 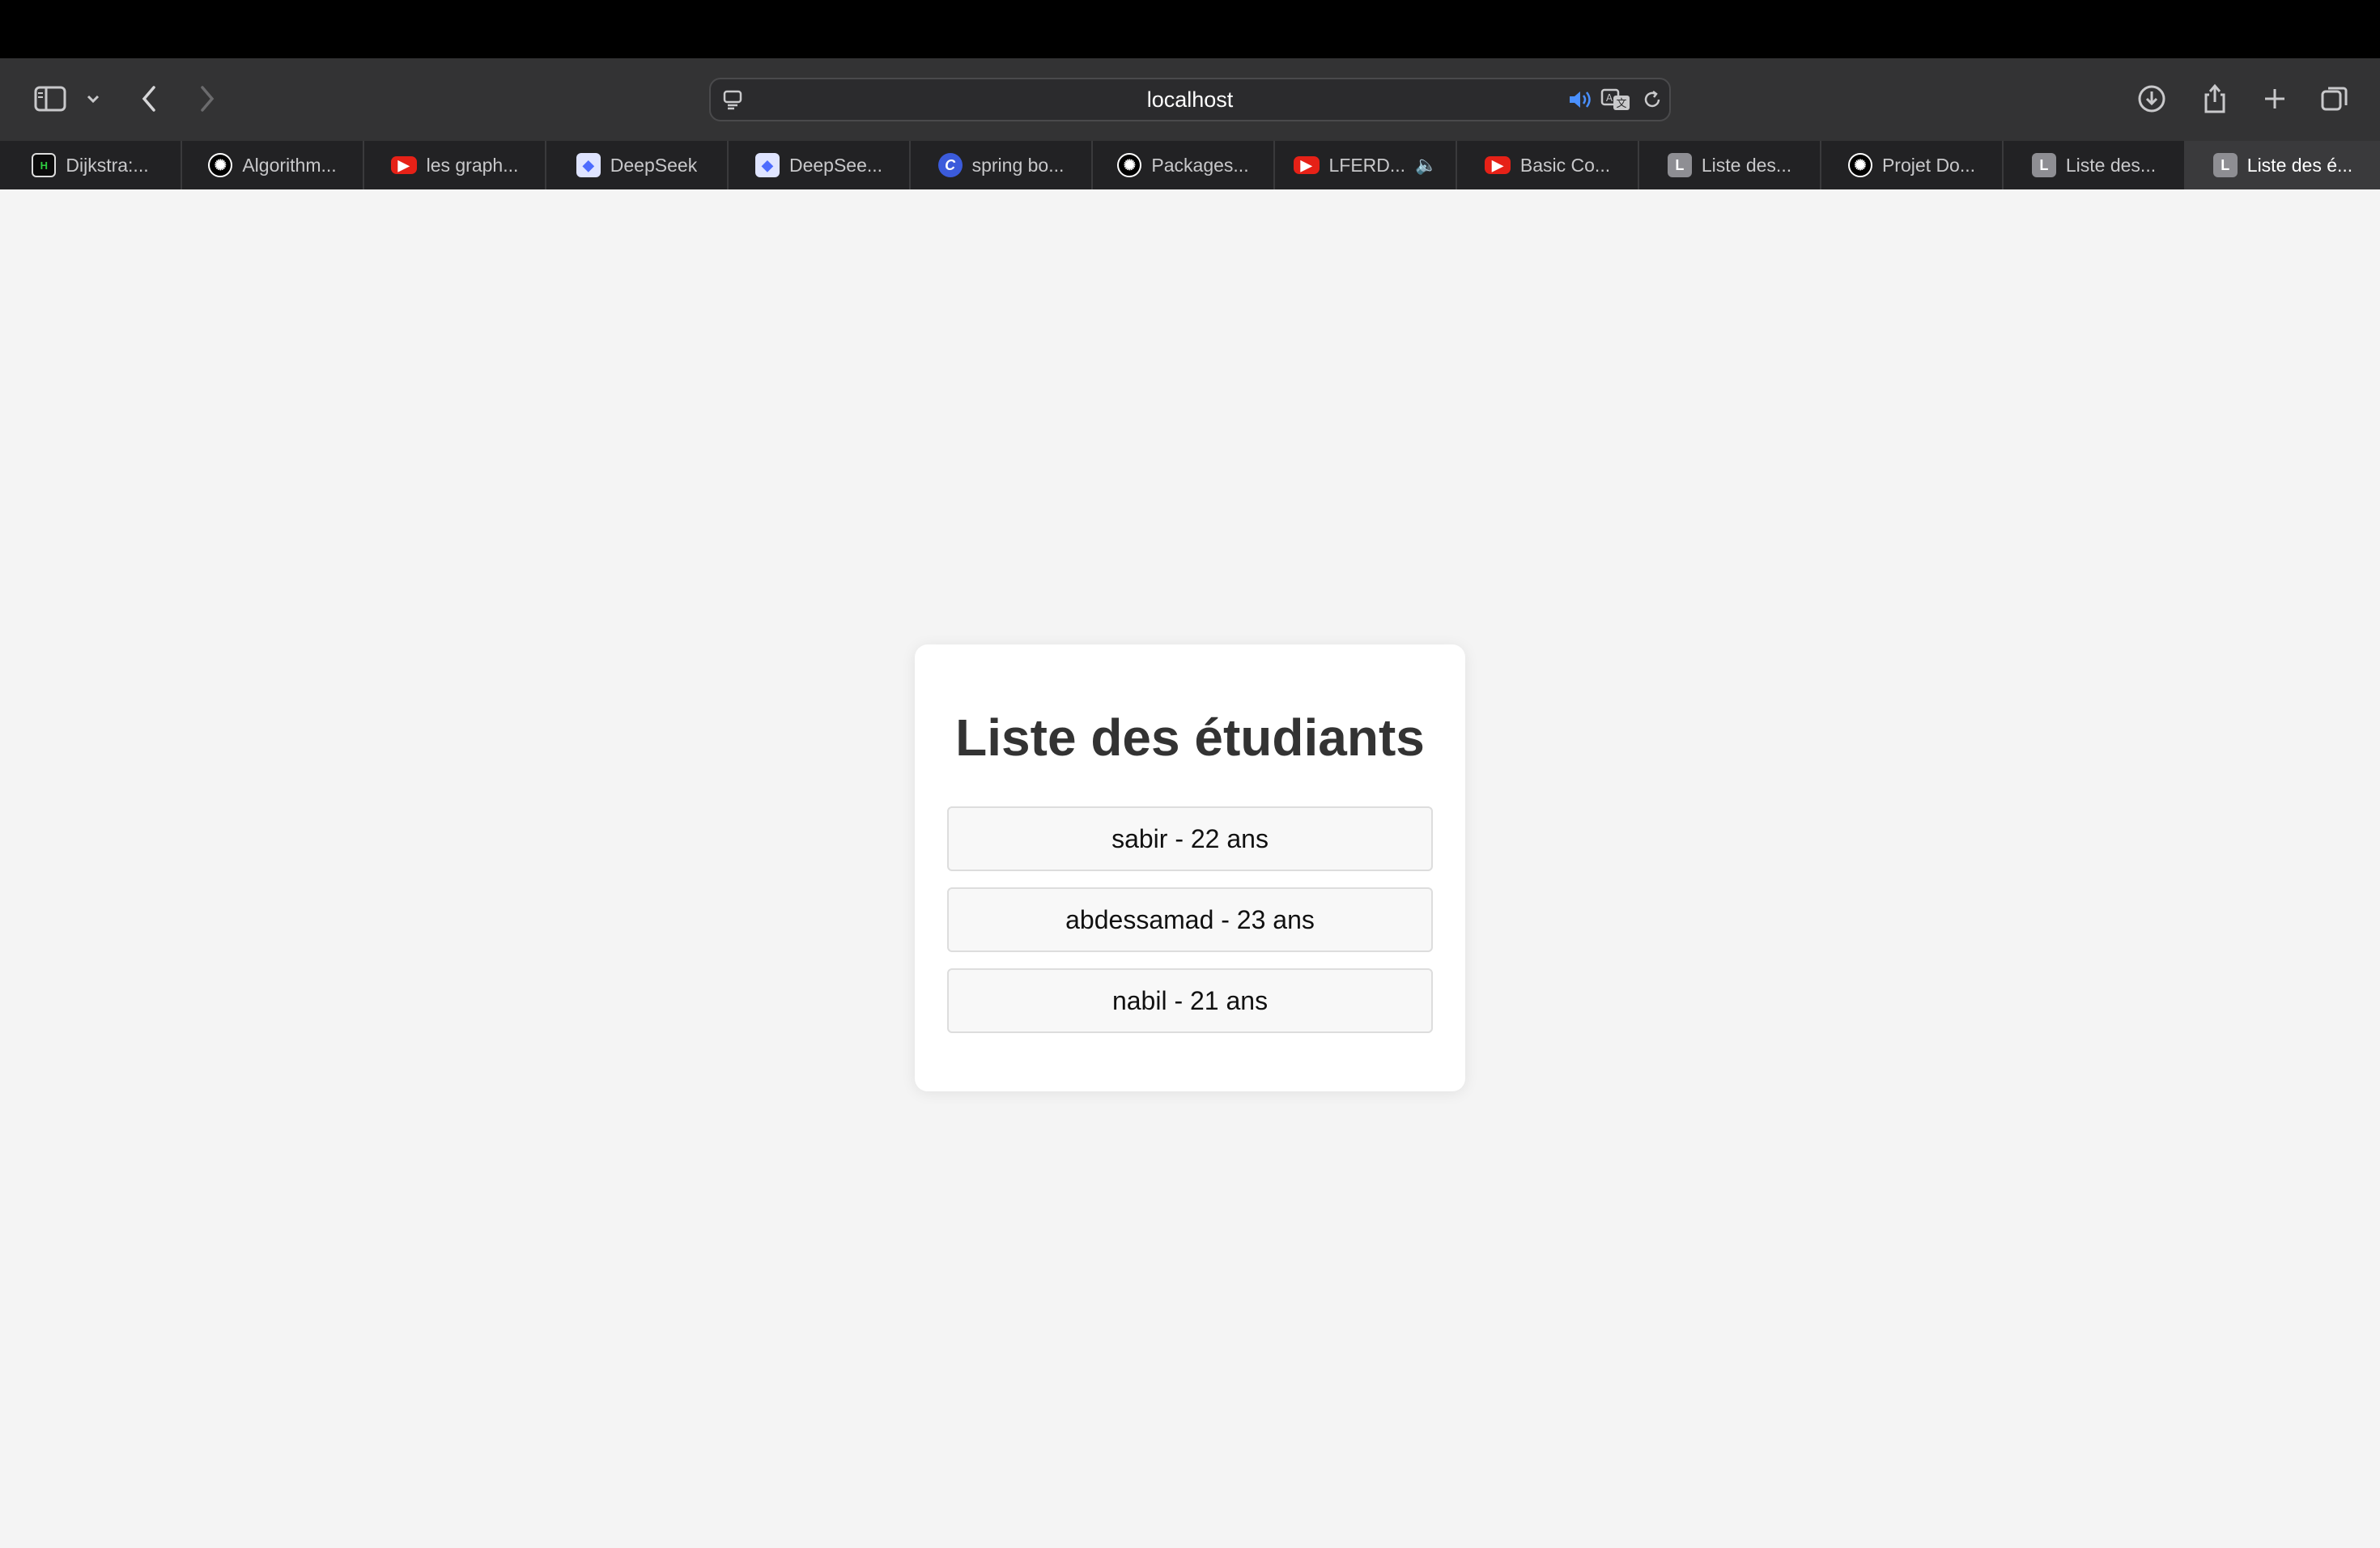 I want to click on download-icon, so click(x=2152, y=99).